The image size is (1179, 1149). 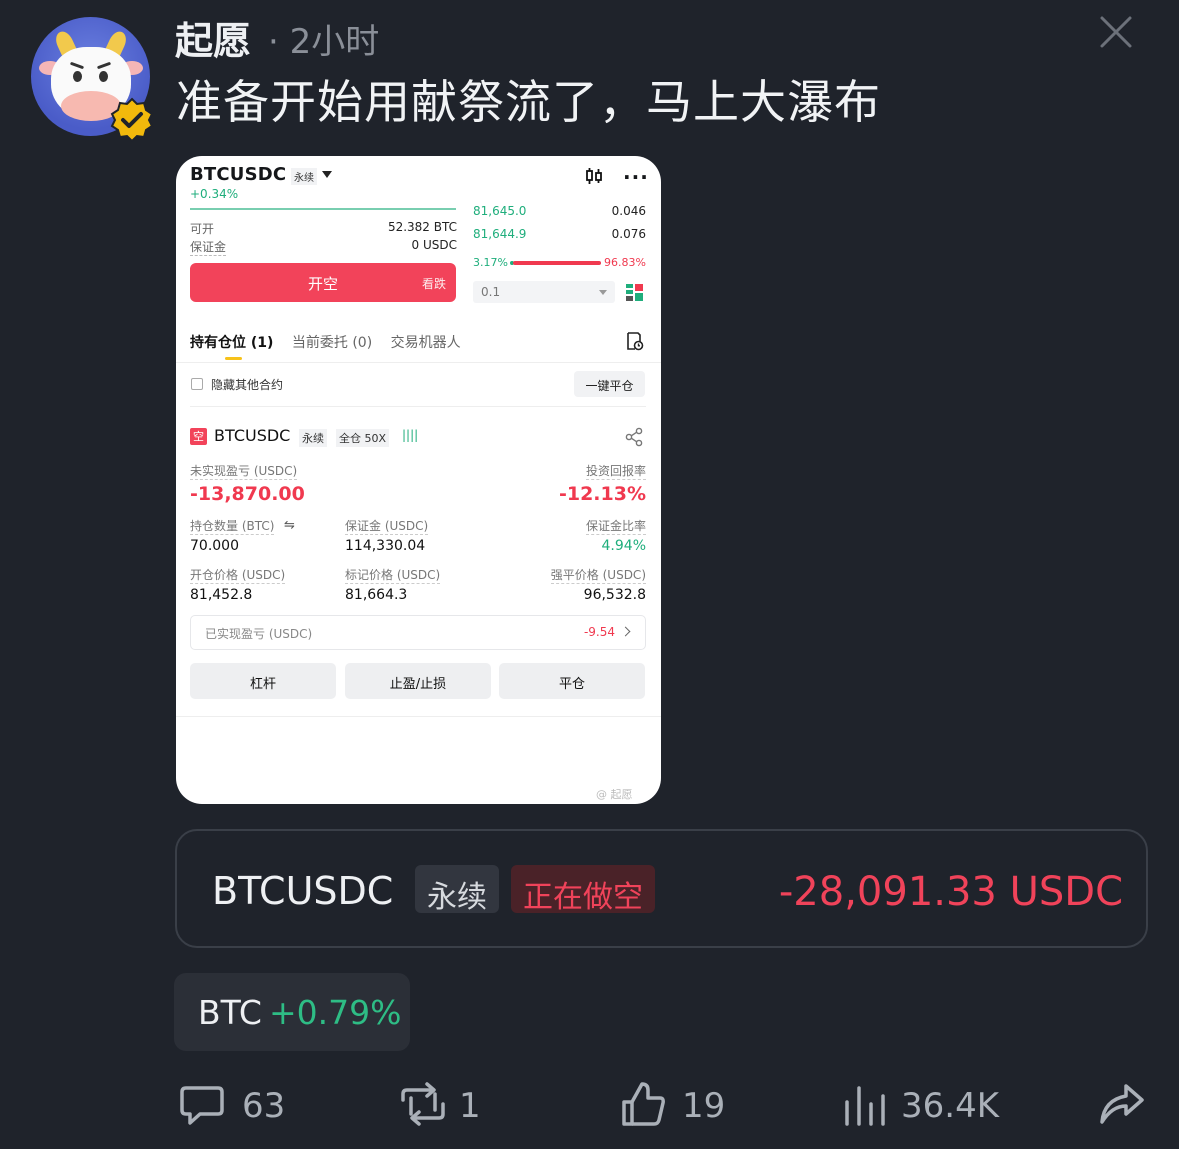 I want to click on position-symbol: BTCUSDC, so click(x=252, y=435).